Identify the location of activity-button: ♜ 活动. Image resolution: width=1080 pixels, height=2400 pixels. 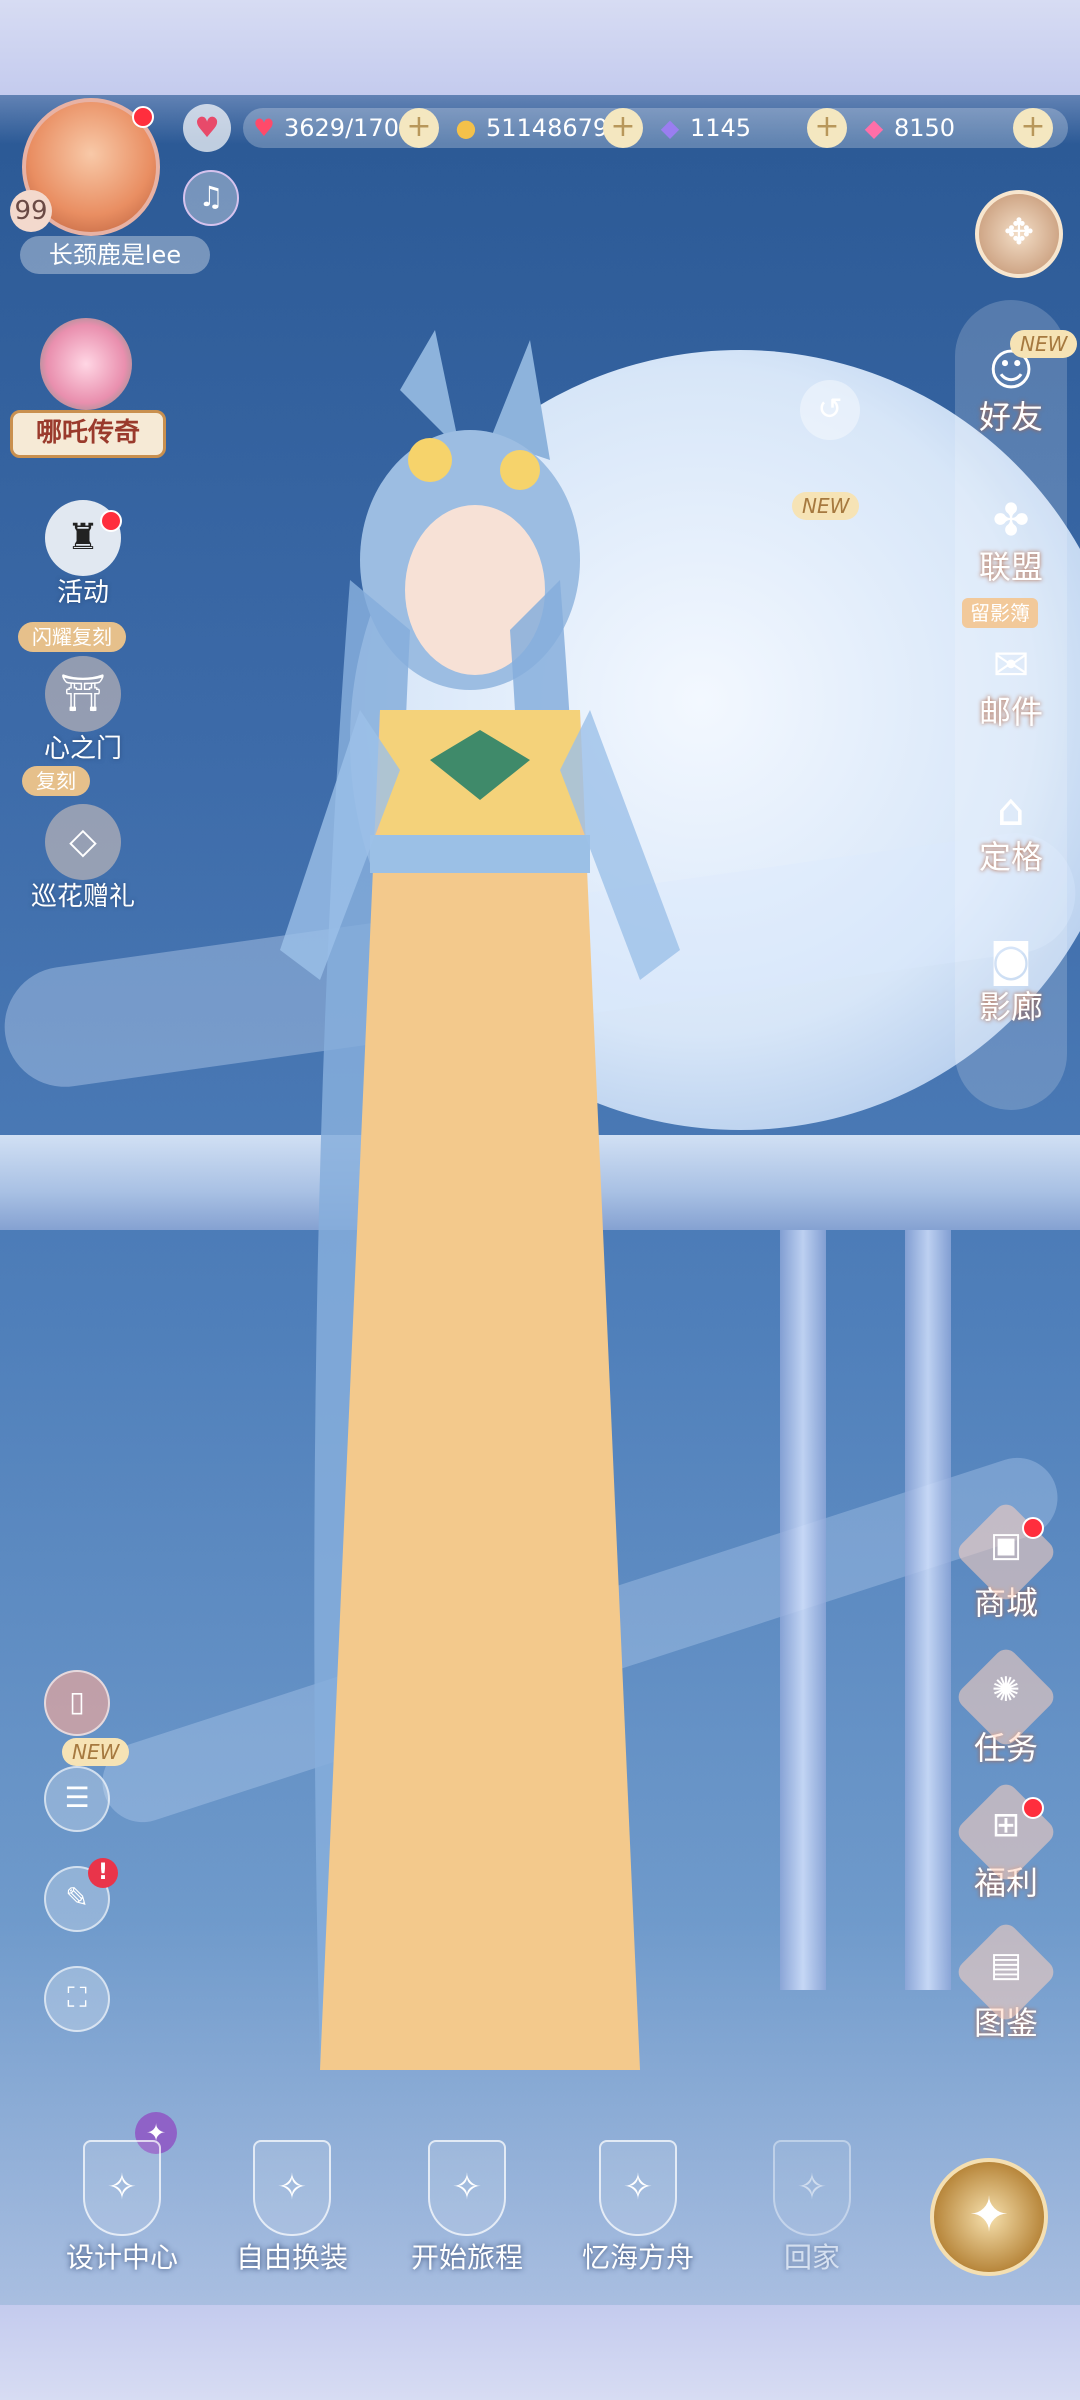
(83, 555).